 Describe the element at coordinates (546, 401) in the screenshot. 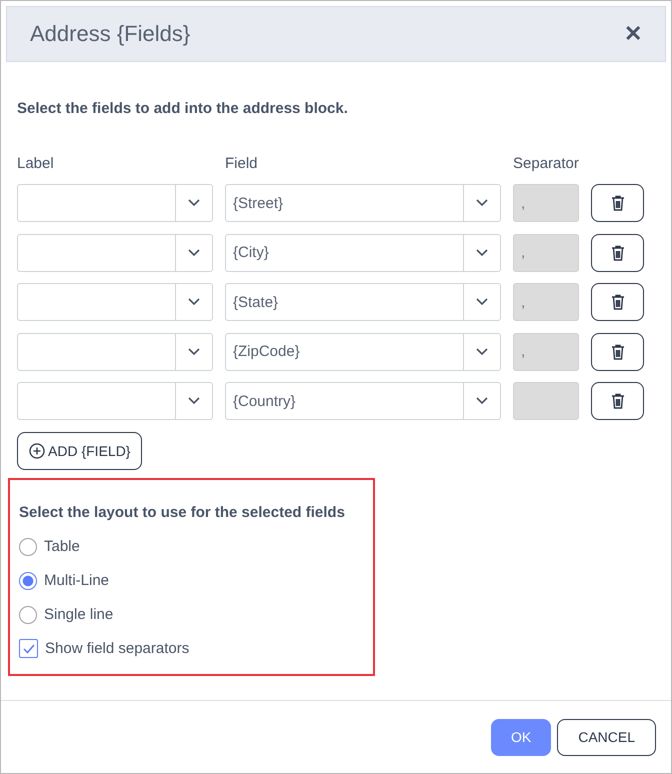

I see `separator-field` at that location.